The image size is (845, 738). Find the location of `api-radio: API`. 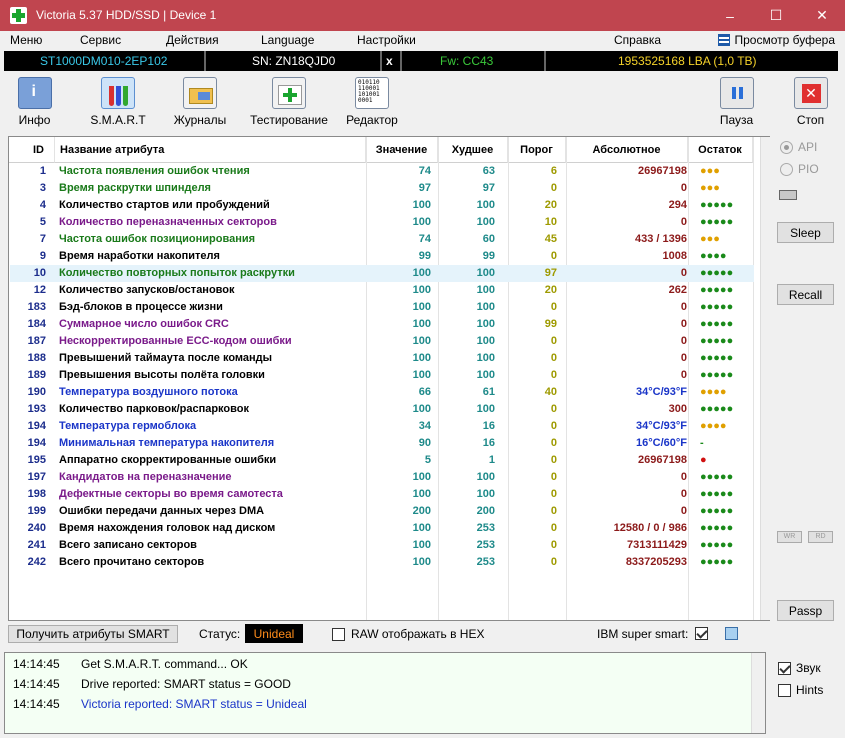

api-radio: API is located at coordinates (798, 147).